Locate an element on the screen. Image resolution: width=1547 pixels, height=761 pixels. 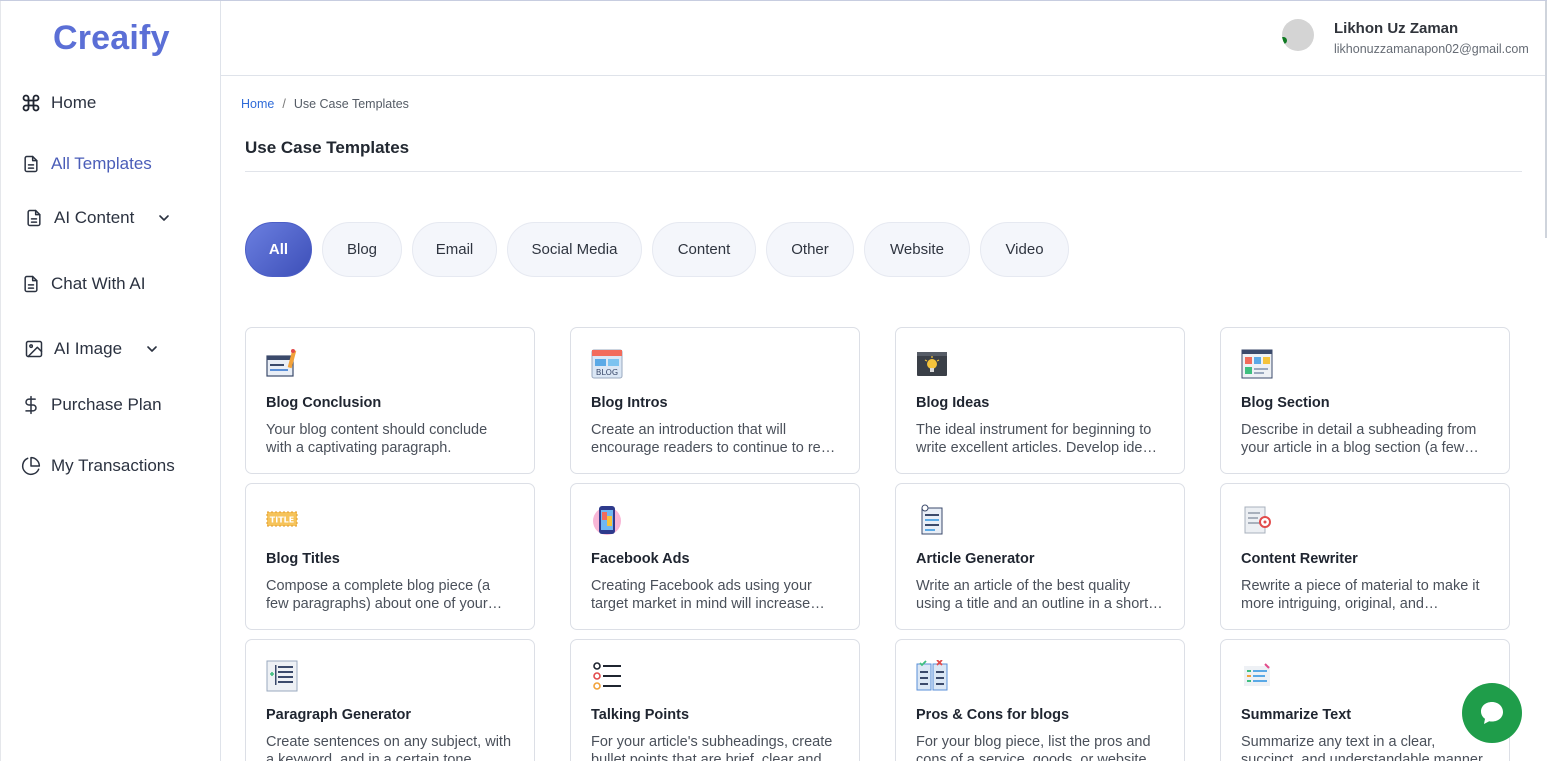
card-title: Blog Ideas is located at coordinates (953, 403).